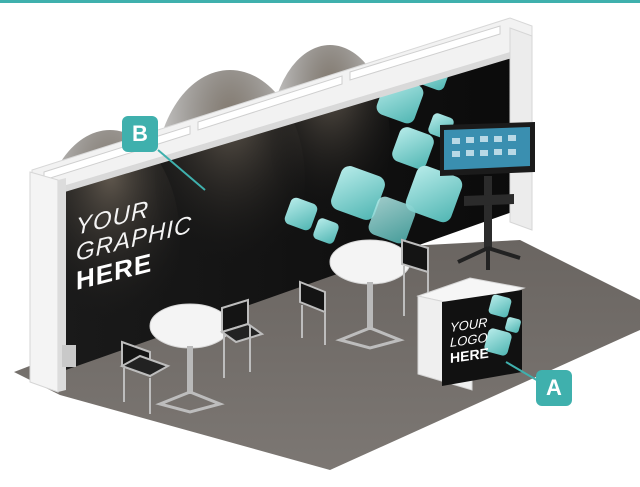  Describe the element at coordinates (44, 282) in the screenshot. I see `left-pillar` at that location.